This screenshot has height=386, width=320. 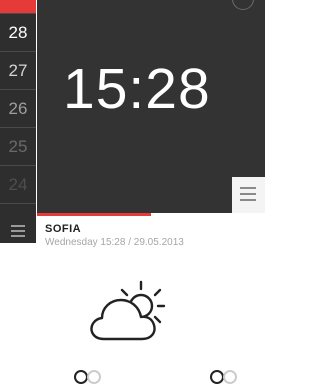 What do you see at coordinates (128, 310) in the screenshot?
I see `partly-cloudy-icon` at bounding box center [128, 310].